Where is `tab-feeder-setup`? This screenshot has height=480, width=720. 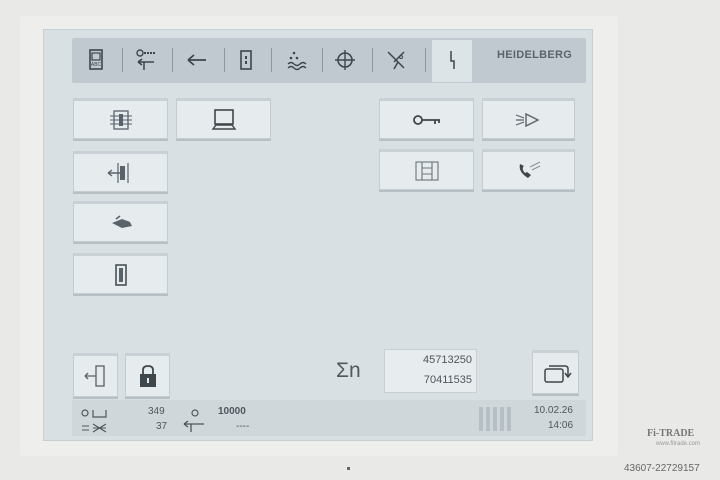 tab-feeder-setup is located at coordinates (146, 60).